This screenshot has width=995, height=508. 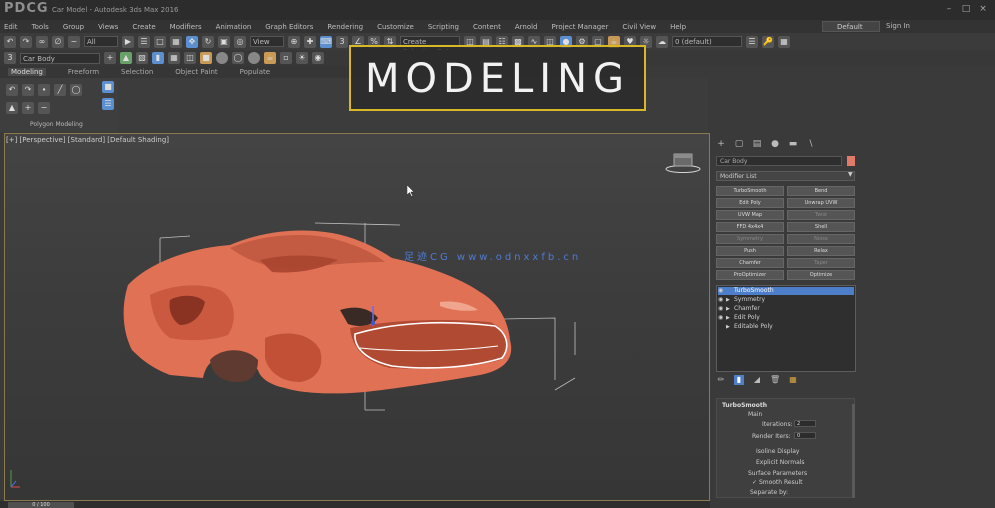 I want to click on undo-icon: ↶, so click(x=10, y=41).